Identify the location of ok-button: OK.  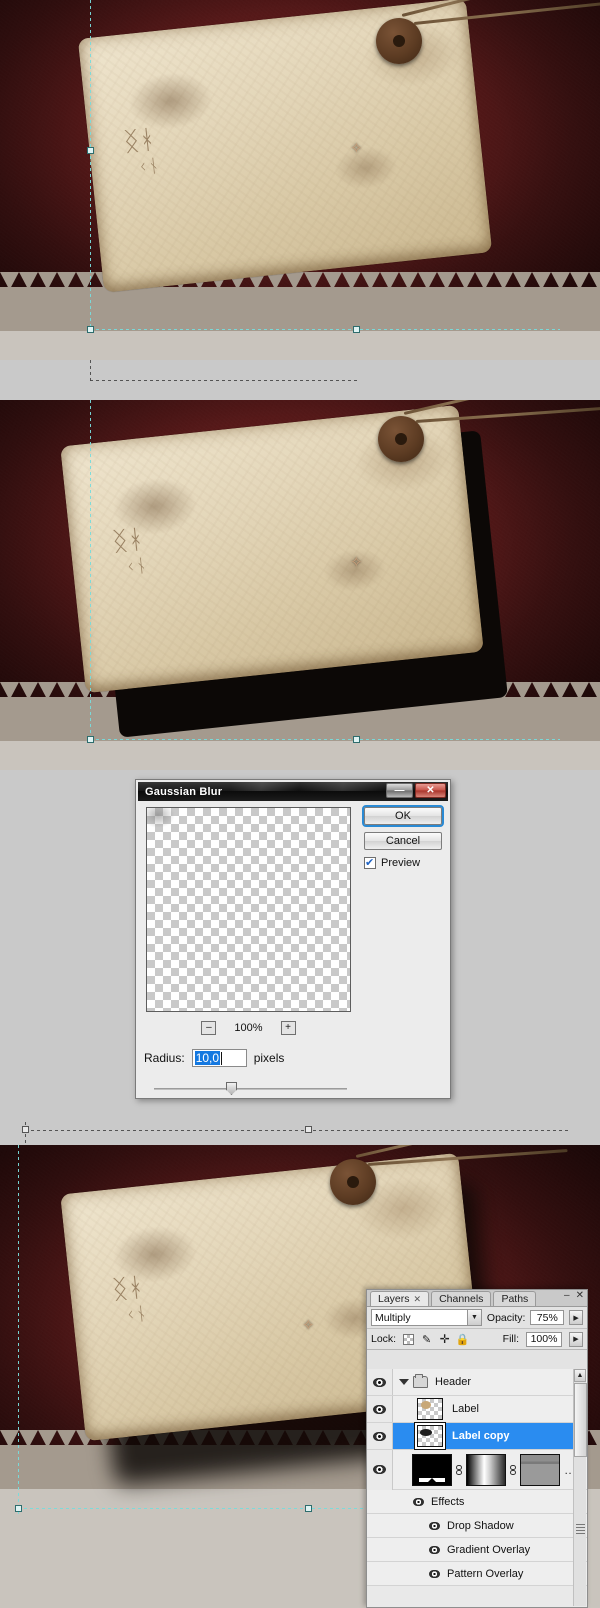
(403, 816).